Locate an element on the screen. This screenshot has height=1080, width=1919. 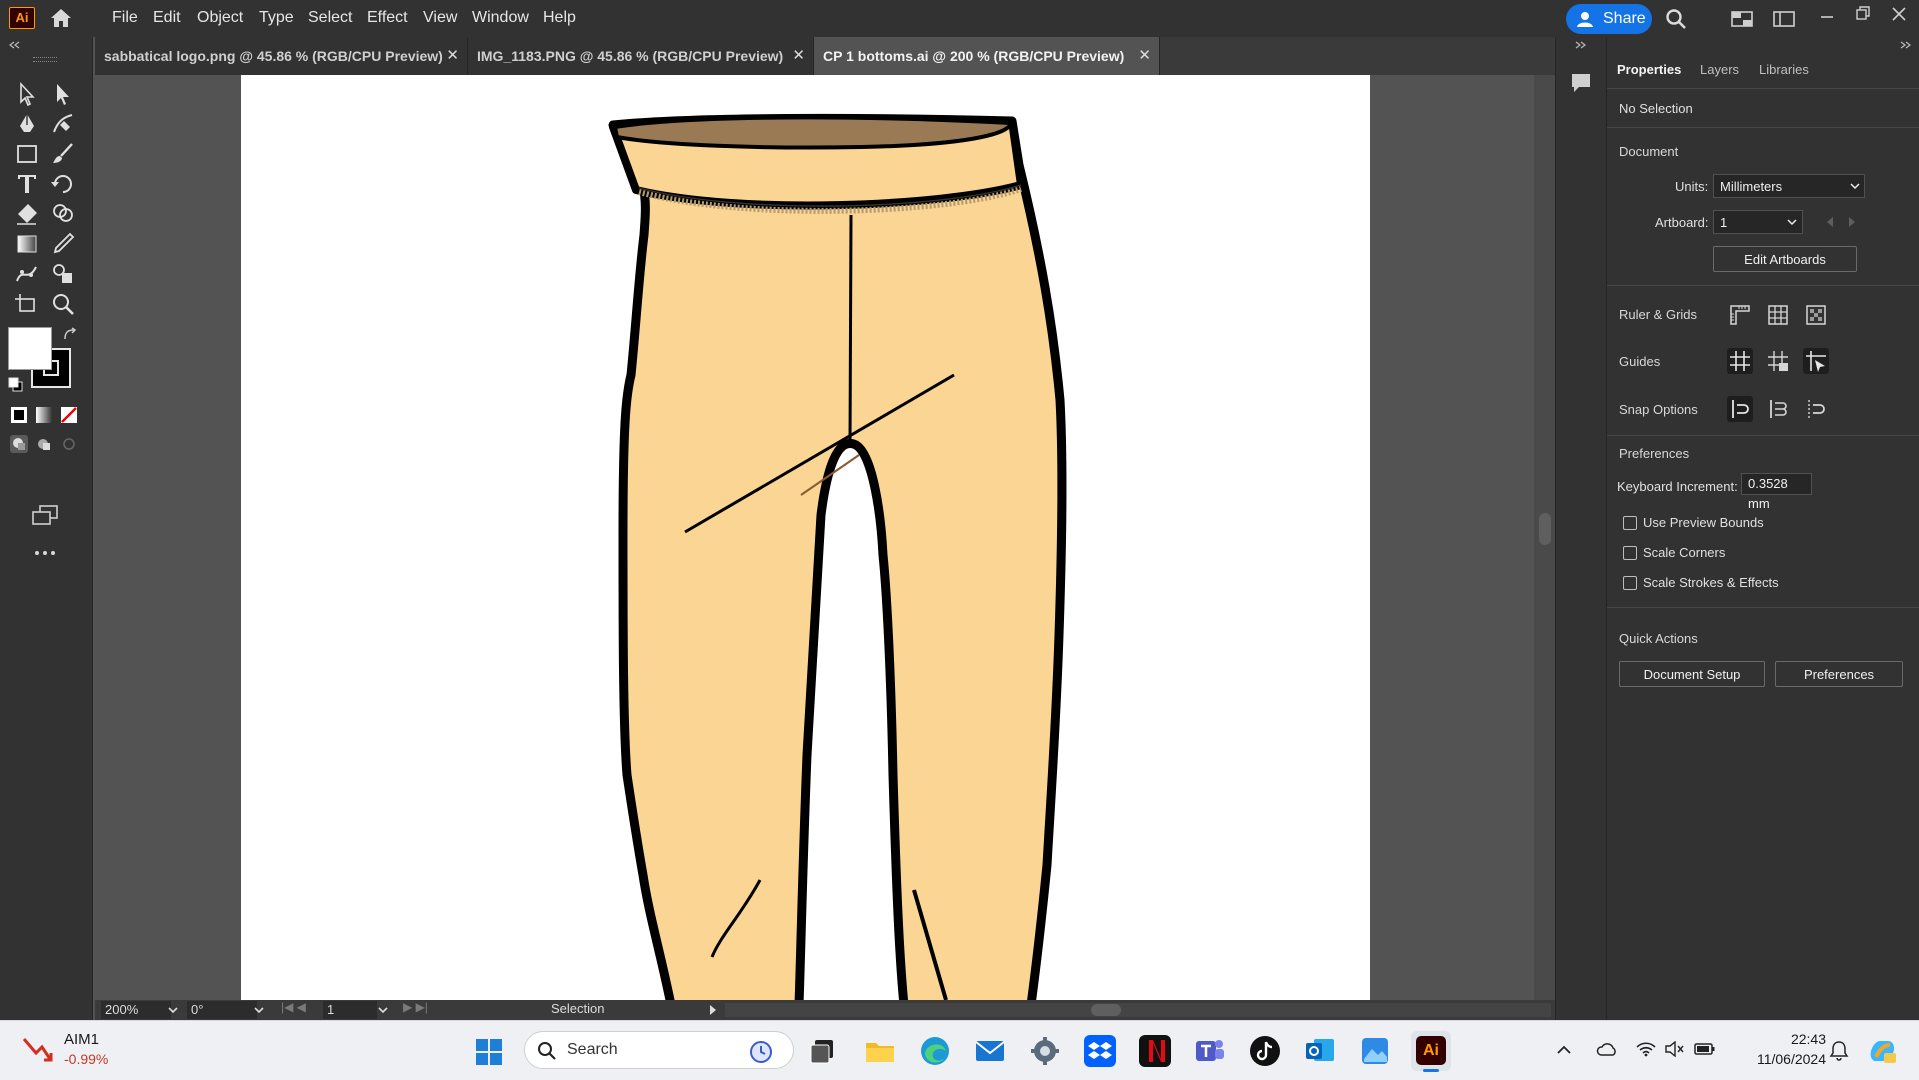
gradient-tool-icon is located at coordinates (27, 244).